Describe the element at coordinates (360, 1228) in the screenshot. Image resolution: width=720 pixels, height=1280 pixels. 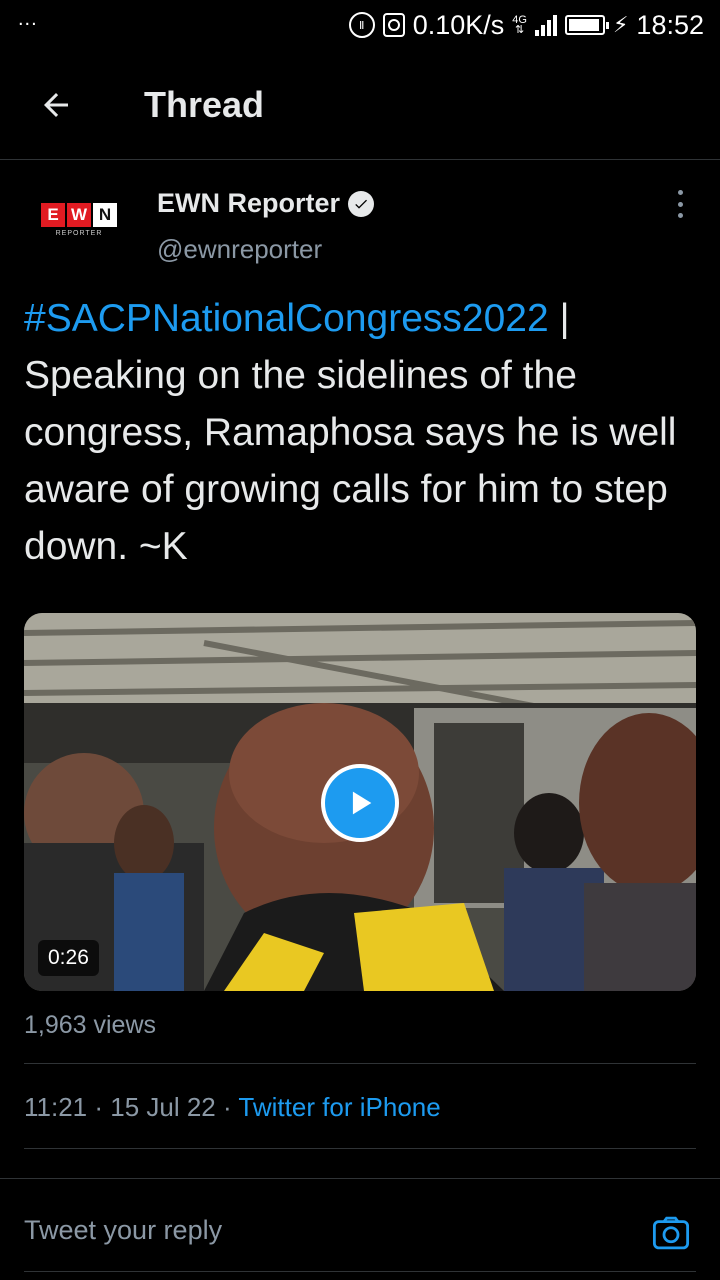
I see `reply-bar: Tweet your reply` at that location.